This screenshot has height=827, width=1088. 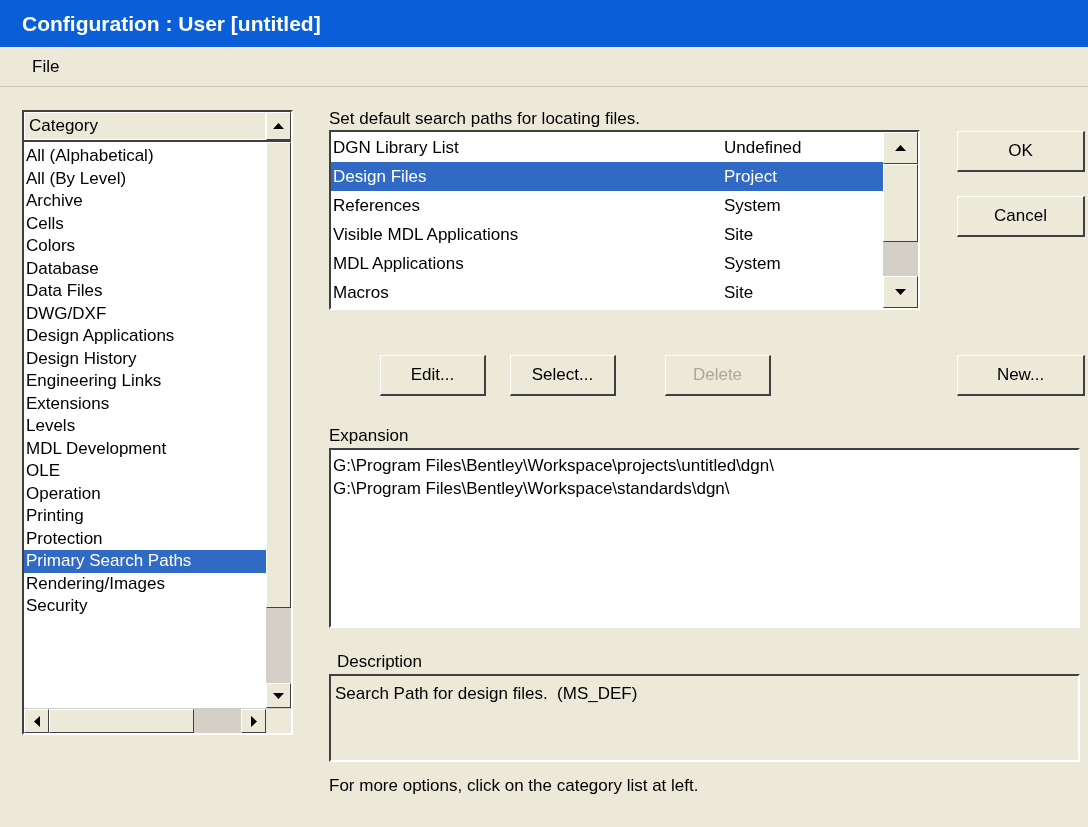 What do you see at coordinates (171, 23) in the screenshot?
I see `window-title: Configuration : User [untitled]` at bounding box center [171, 23].